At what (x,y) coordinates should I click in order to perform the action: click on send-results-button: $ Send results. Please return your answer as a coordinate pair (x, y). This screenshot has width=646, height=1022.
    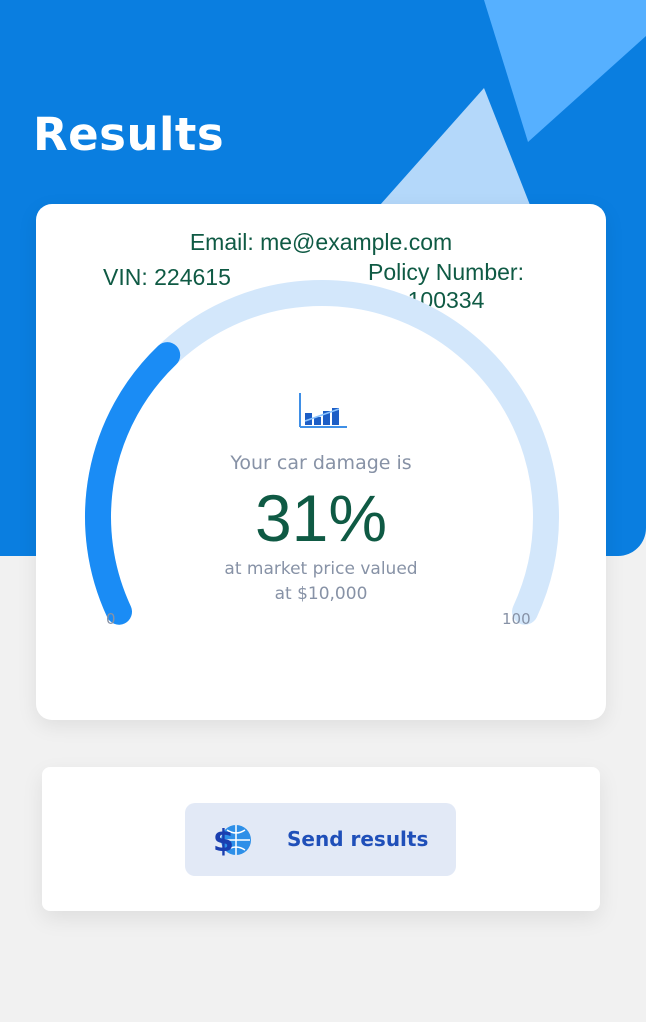
    Looking at the image, I should click on (320, 839).